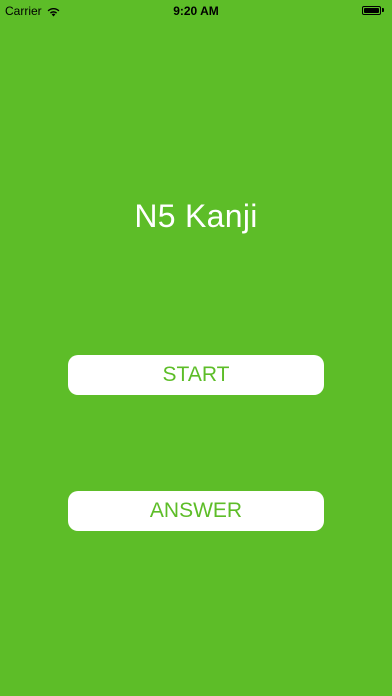  I want to click on page-title: N5 Kanji, so click(196, 216).